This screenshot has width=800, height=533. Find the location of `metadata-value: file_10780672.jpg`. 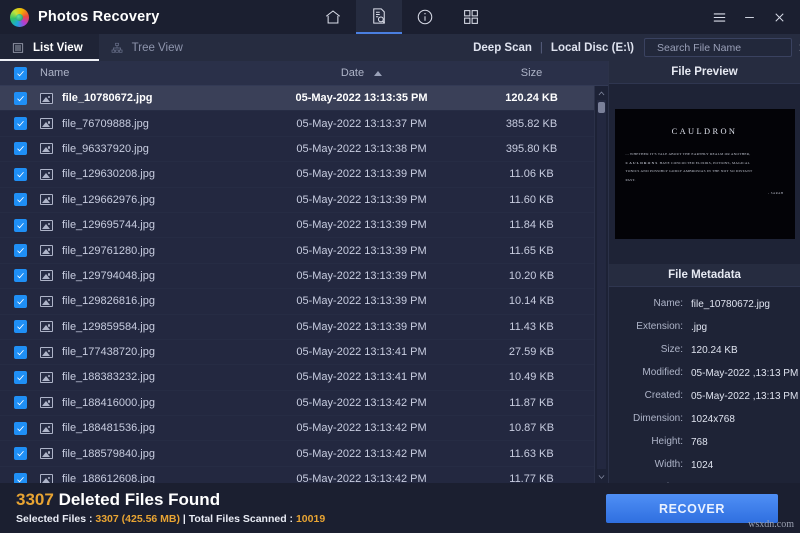

metadata-value: file_10780672.jpg is located at coordinates (730, 304).